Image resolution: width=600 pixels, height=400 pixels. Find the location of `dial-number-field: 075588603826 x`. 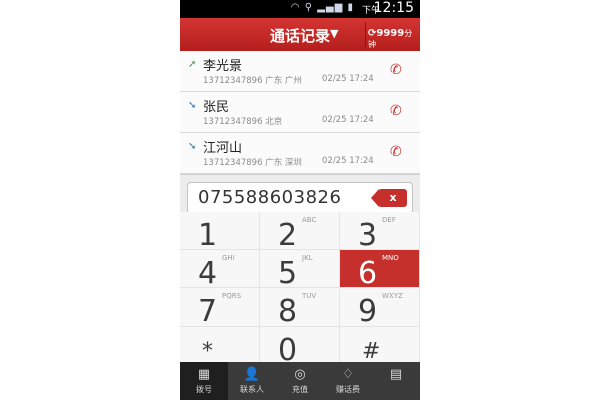

dial-number-field: 075588603826 x is located at coordinates (300, 198).